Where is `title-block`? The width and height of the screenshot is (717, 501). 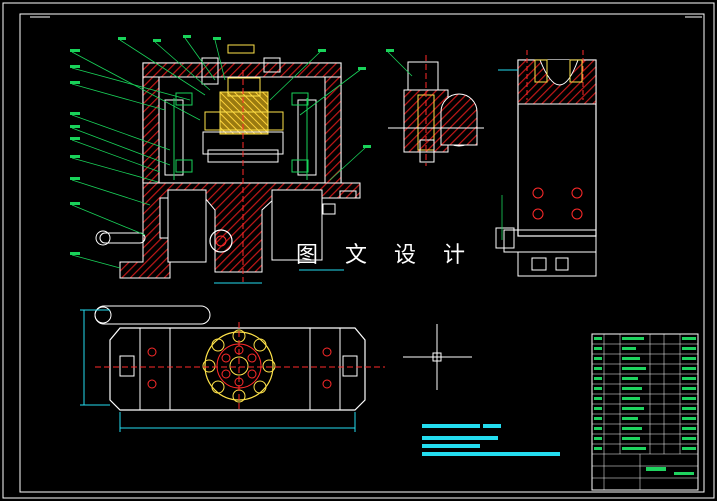 title-block is located at coordinates (645, 412).